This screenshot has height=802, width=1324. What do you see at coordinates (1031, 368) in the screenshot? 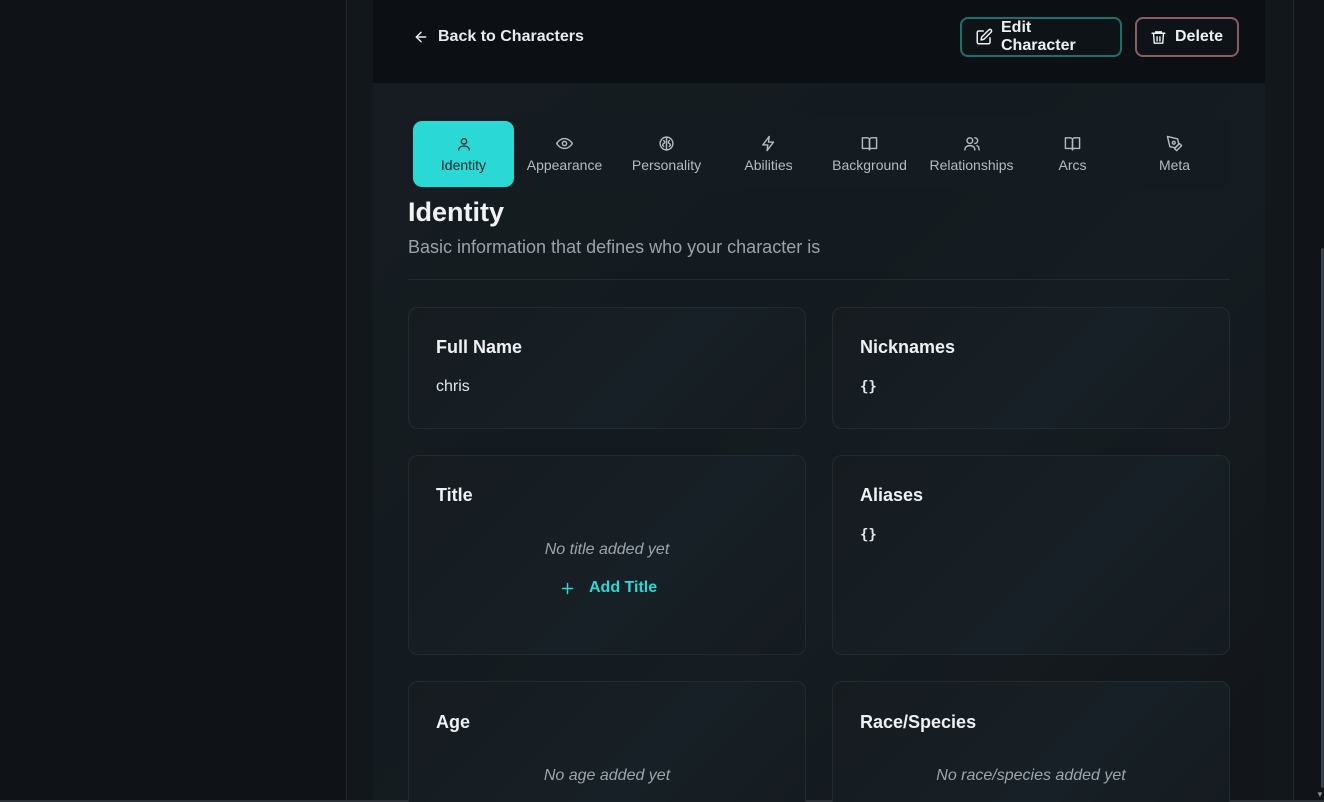
I see `nicknames-card` at bounding box center [1031, 368].